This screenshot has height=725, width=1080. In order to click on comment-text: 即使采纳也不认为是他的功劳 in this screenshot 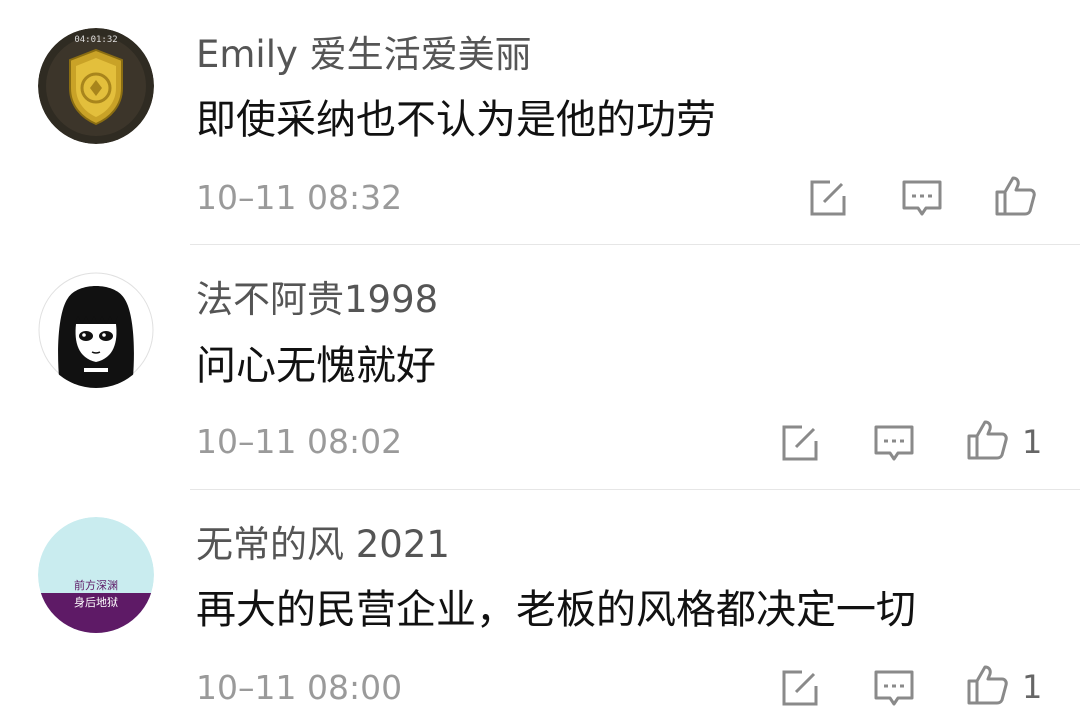, I will do `click(456, 120)`.